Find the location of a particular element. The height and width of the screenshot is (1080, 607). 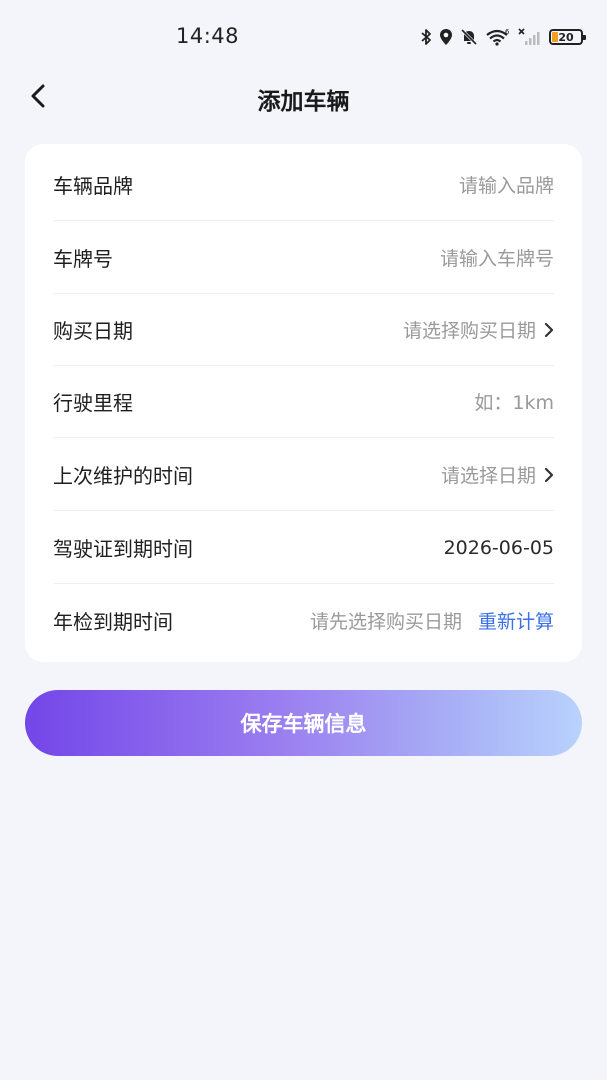

battery-icon: 20 is located at coordinates (567, 37).